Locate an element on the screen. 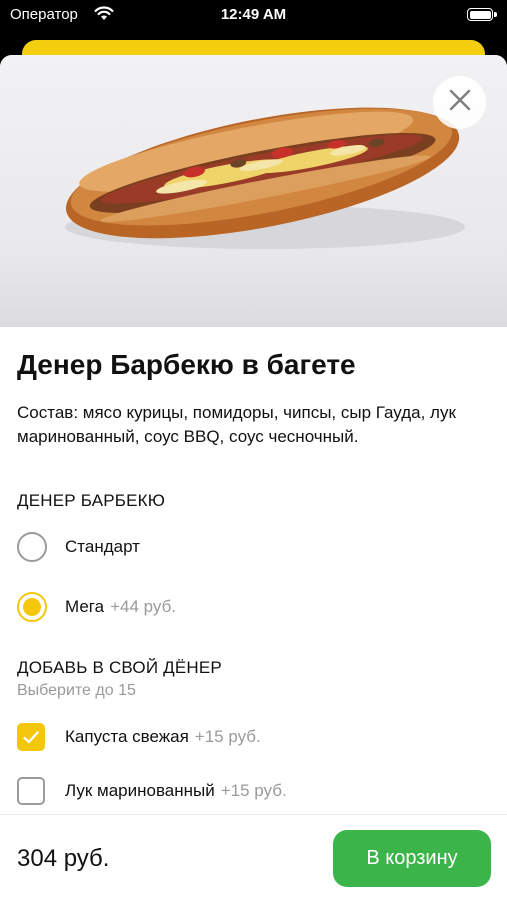  bottom-bar: 304 руб. В корзину is located at coordinates (253, 857).